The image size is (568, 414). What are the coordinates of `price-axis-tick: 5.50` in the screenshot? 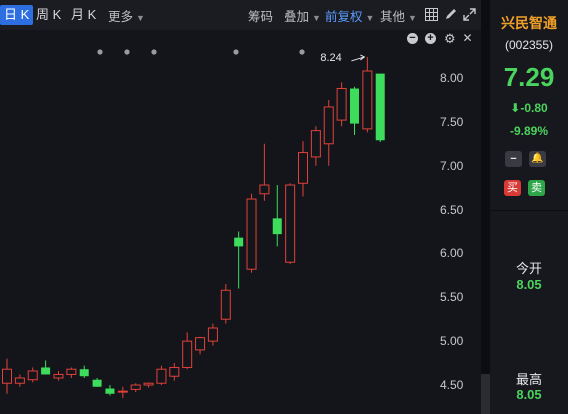 It's located at (452, 297).